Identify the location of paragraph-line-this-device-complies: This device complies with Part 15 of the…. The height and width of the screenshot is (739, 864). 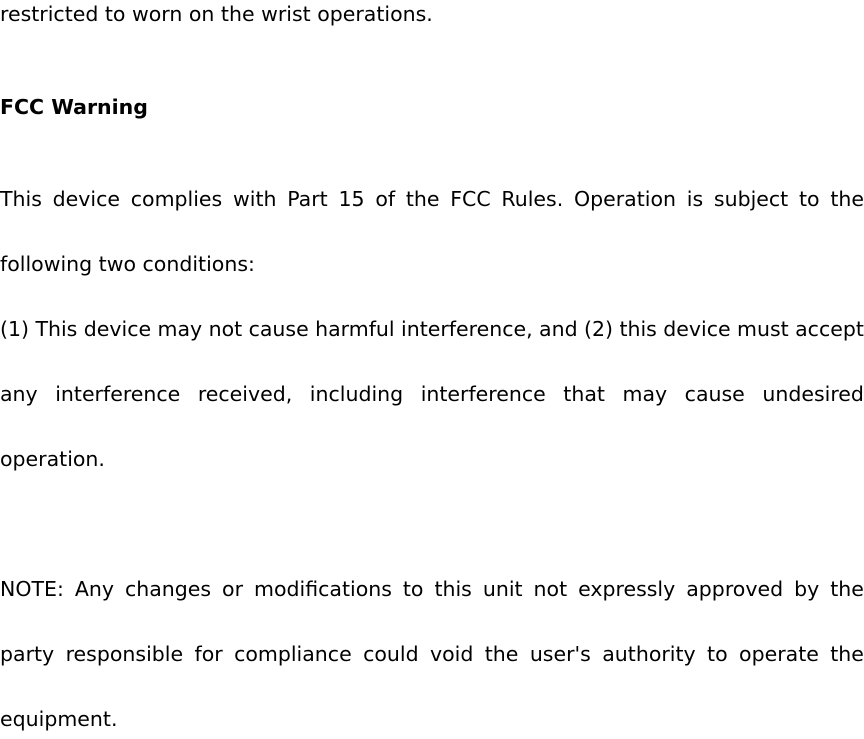
(432, 199).